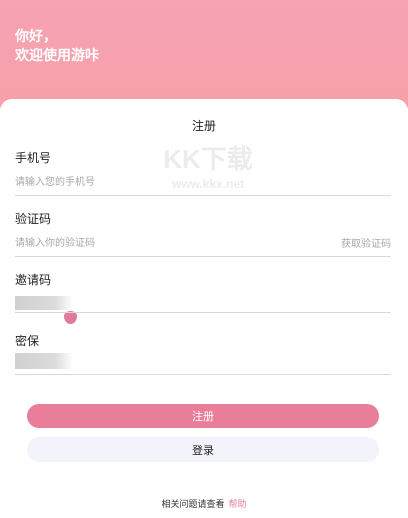 The height and width of the screenshot is (518, 408). Describe the element at coordinates (203, 256) in the screenshot. I see `code-divider` at that location.